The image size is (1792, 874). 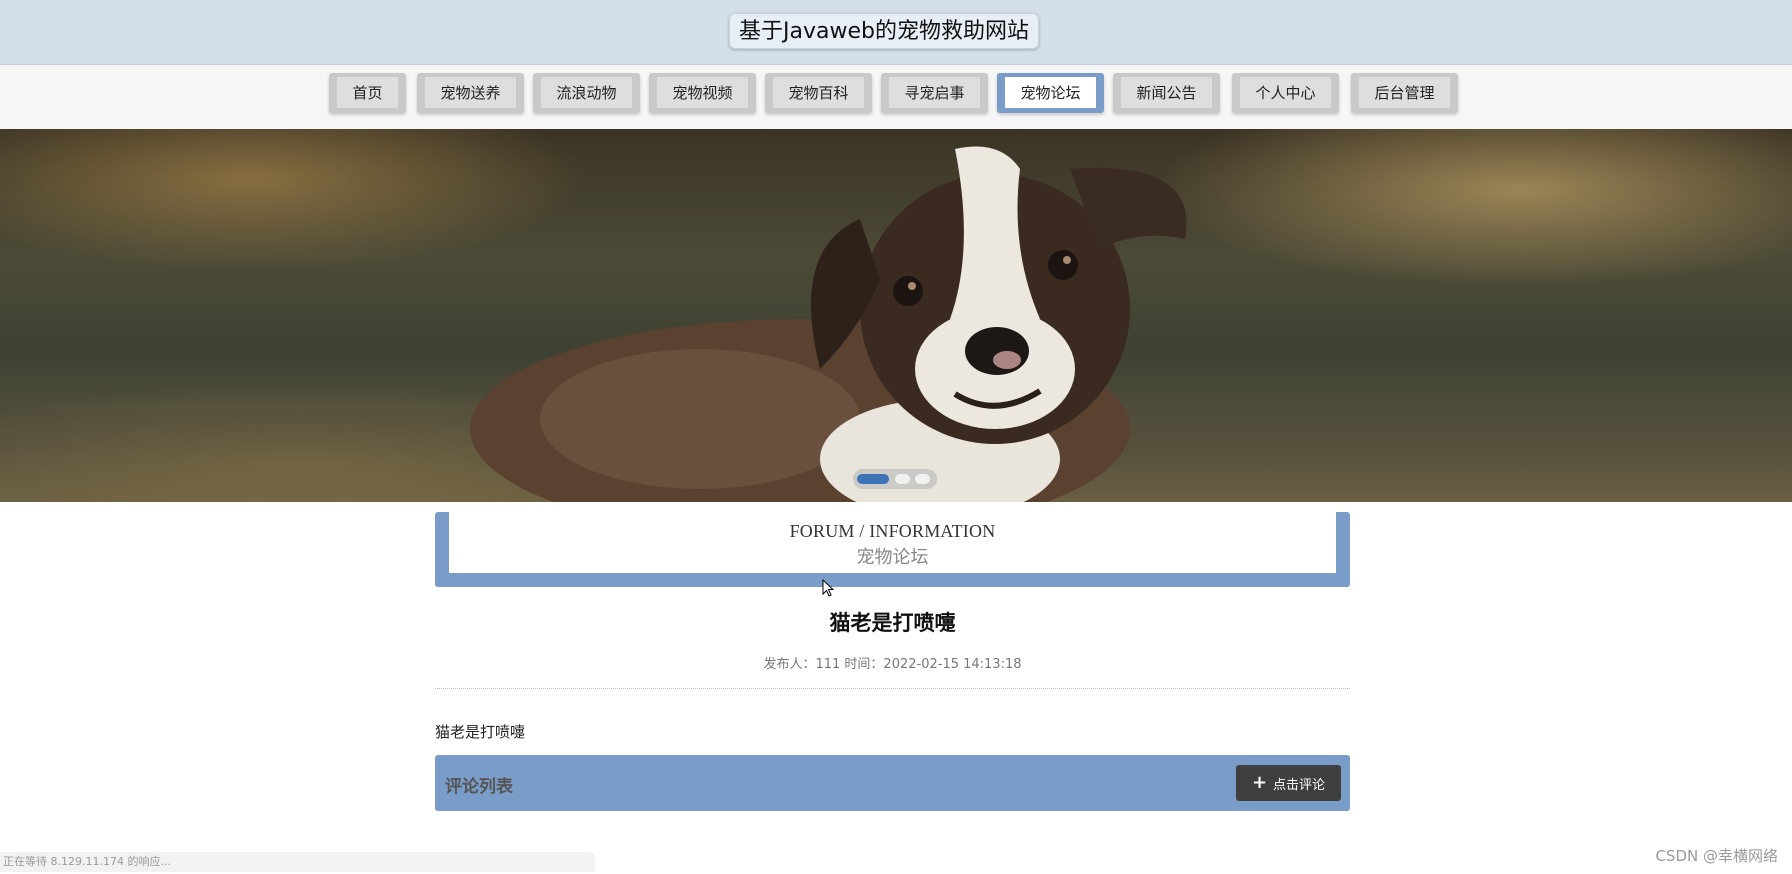 I want to click on nav-item-label: 宠物送养, so click(x=470, y=92).